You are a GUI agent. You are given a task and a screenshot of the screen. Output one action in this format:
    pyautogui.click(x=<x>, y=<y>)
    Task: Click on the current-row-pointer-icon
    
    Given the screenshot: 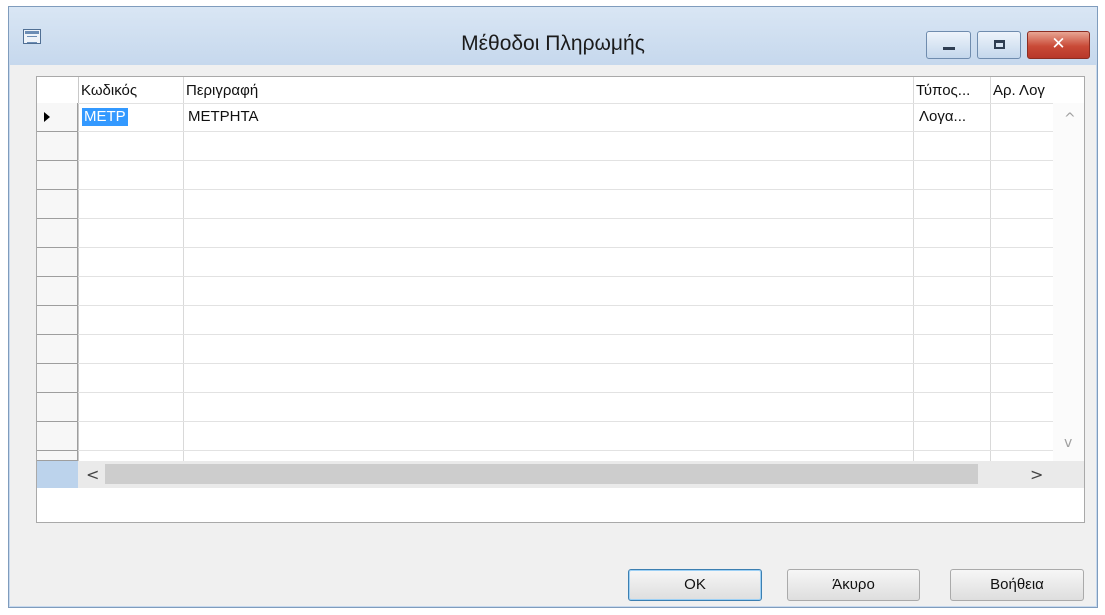 What is the action you would take?
    pyautogui.click(x=47, y=117)
    